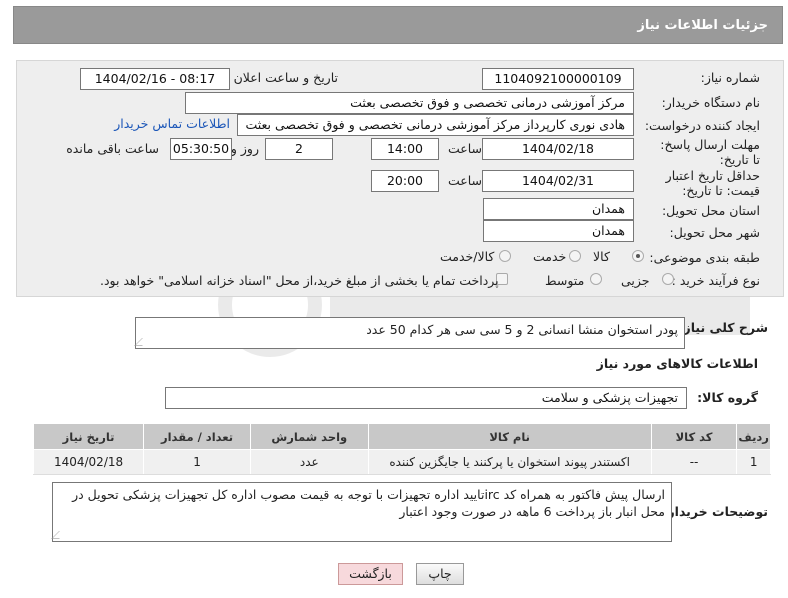 This screenshot has width=788, height=598. Describe the element at coordinates (558, 209) in the screenshot. I see `province-field: همدان` at that location.